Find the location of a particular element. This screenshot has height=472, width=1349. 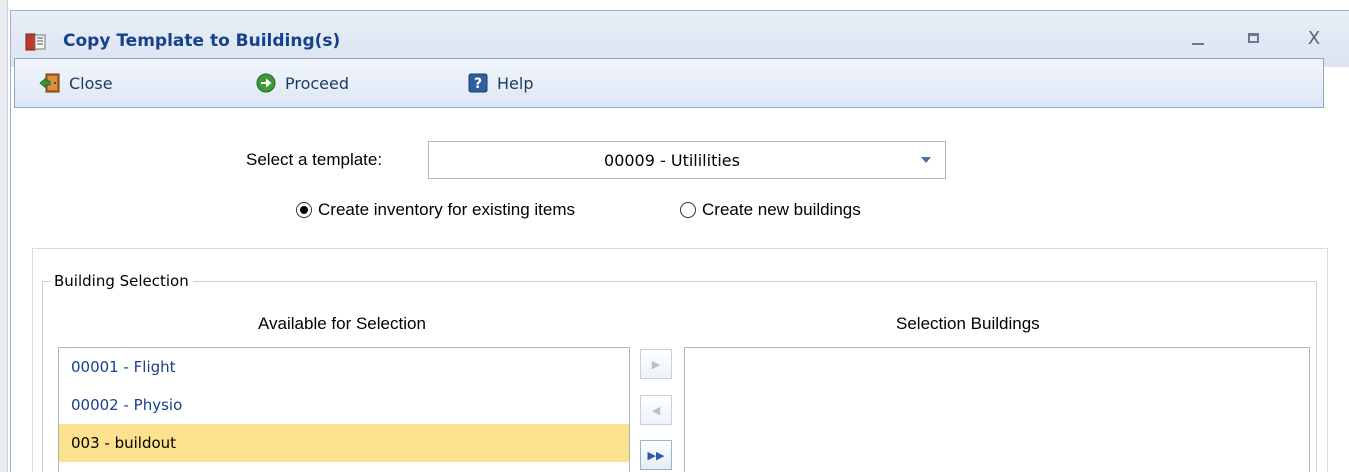

radio-create-inventory-label: Create inventory for existing items is located at coordinates (446, 209).